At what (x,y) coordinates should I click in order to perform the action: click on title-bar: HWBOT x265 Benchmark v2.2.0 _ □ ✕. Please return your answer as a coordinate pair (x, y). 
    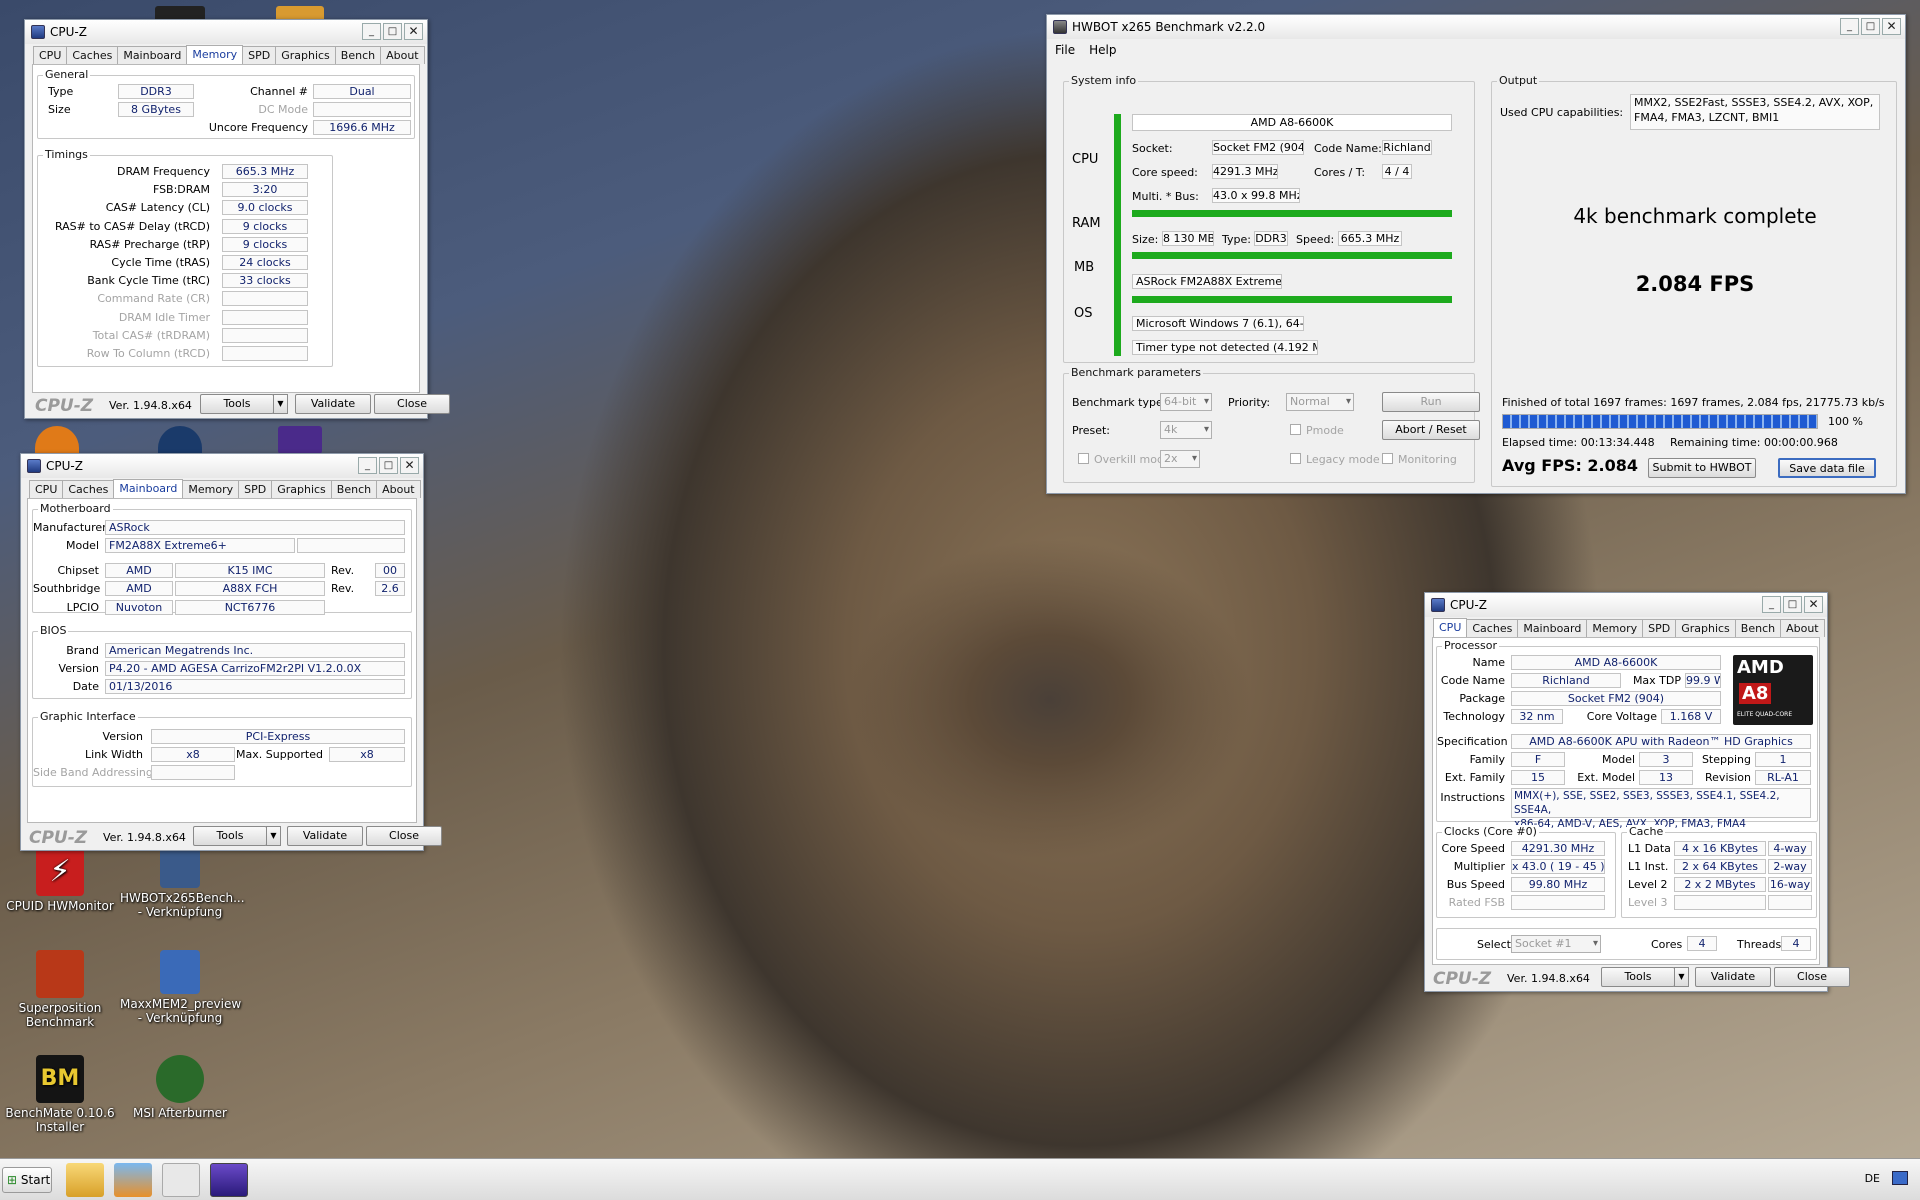
    Looking at the image, I should click on (1476, 27).